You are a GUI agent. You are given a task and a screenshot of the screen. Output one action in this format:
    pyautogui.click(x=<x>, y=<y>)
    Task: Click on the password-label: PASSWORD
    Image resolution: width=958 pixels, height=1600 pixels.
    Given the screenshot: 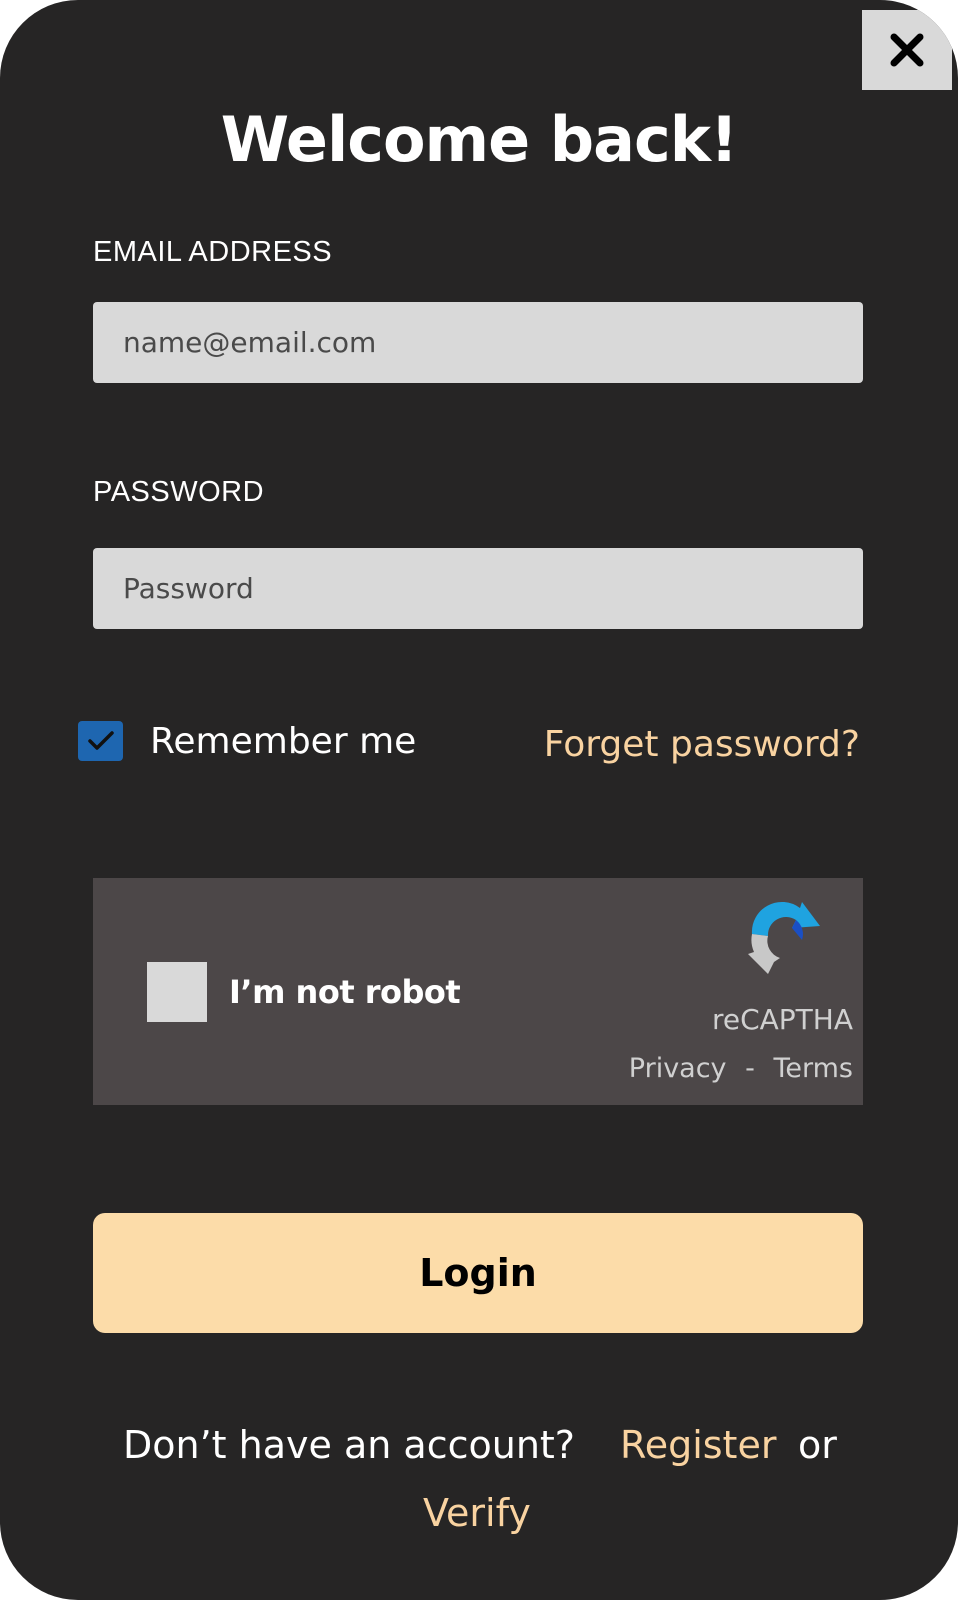 What is the action you would take?
    pyautogui.click(x=179, y=492)
    